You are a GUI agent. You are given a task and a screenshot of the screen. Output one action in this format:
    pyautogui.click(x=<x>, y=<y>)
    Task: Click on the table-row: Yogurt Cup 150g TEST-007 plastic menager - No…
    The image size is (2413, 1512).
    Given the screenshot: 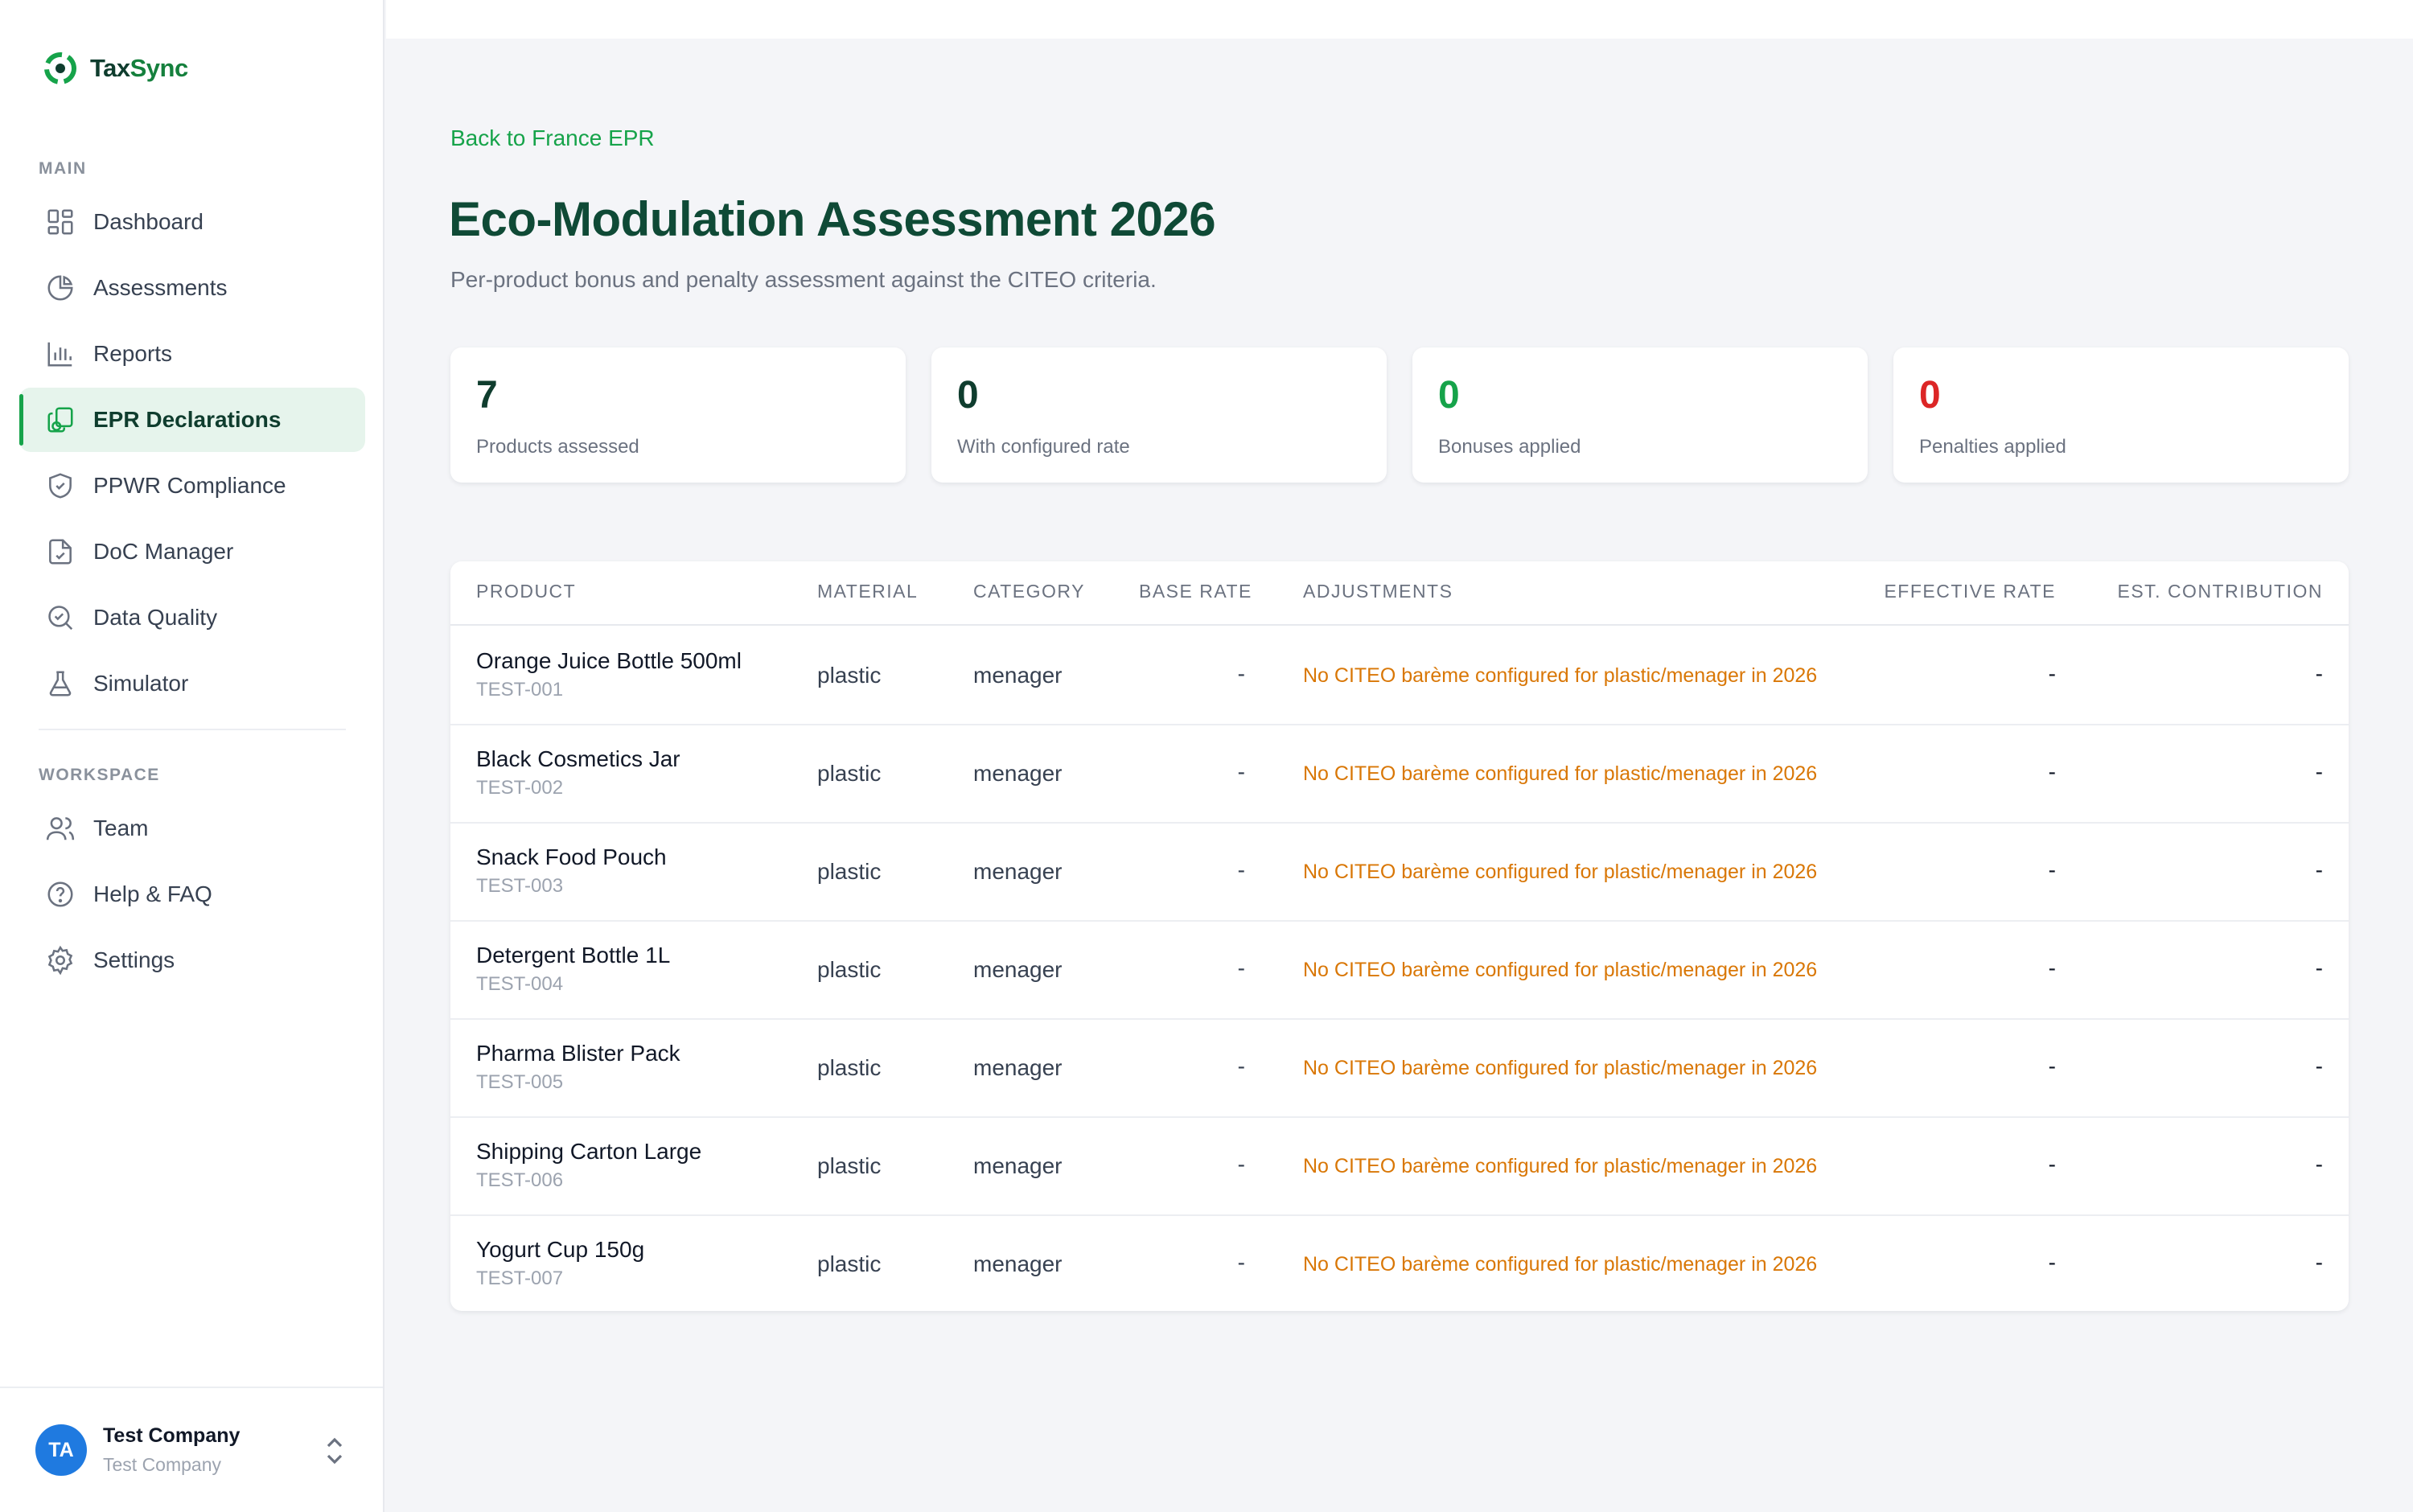 What is the action you would take?
    pyautogui.click(x=1399, y=1264)
    